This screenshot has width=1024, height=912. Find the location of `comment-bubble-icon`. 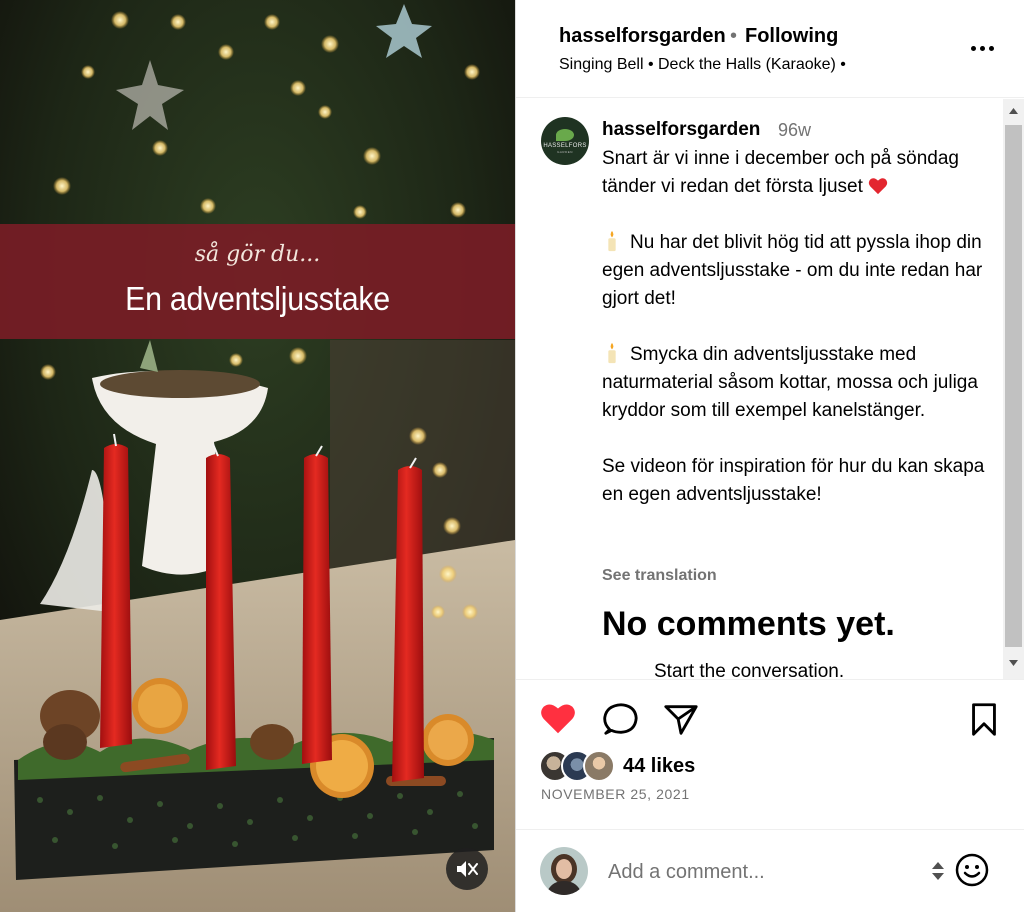

comment-bubble-icon is located at coordinates (621, 719).